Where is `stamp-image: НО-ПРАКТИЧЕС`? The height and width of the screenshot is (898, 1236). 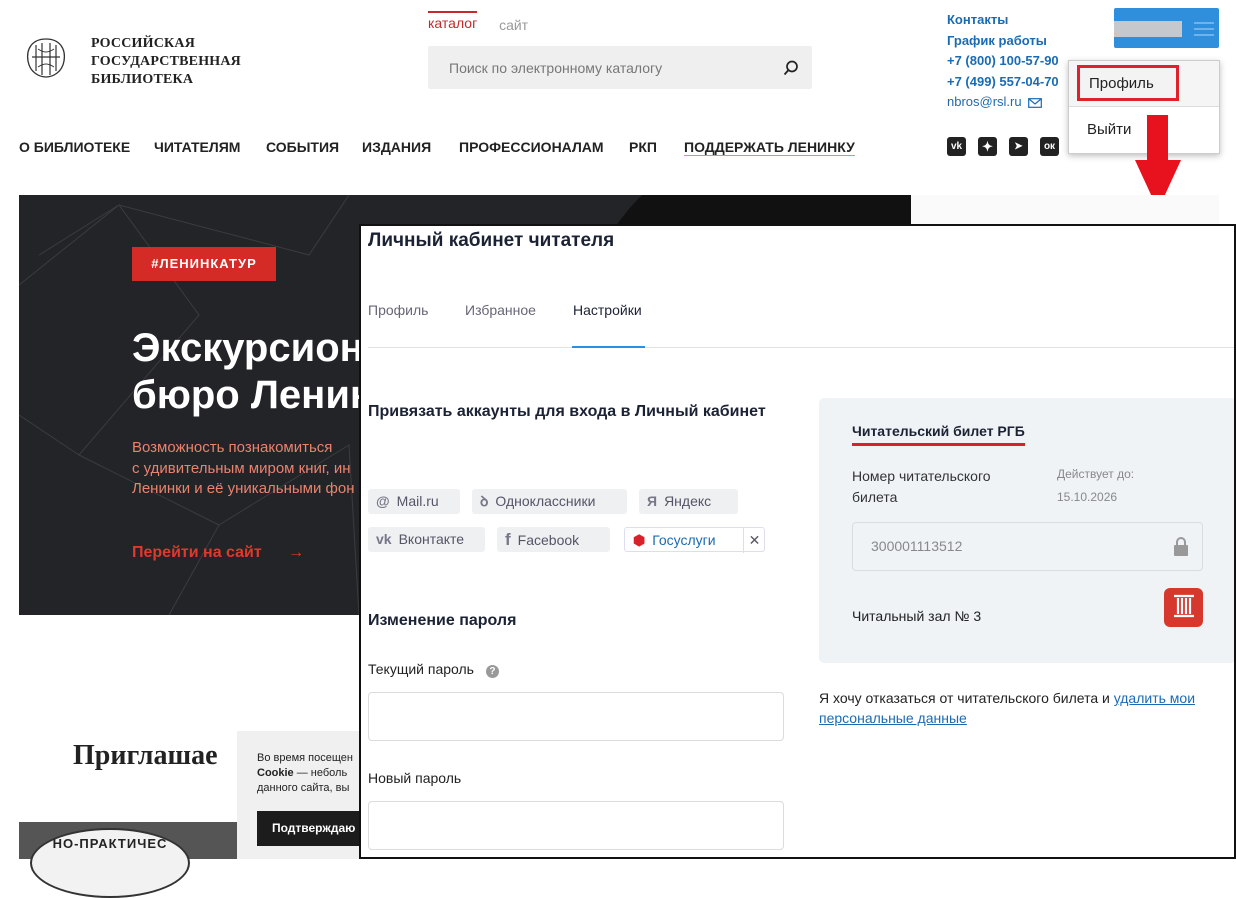
stamp-image: НО-ПРАКТИЧЕС is located at coordinates (110, 863).